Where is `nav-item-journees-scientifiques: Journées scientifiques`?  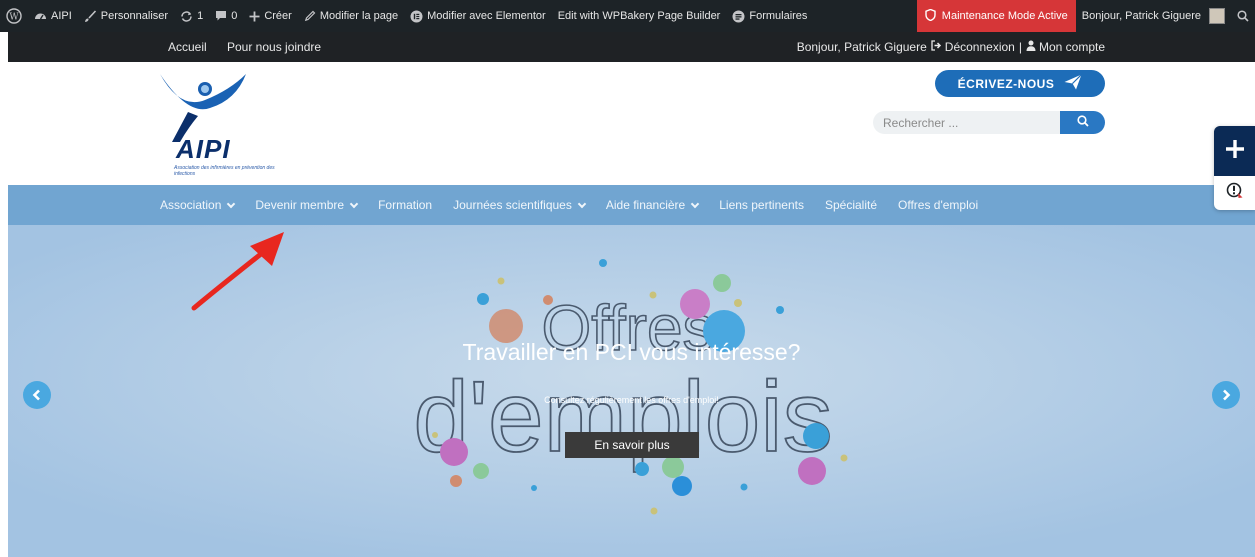
nav-item-journees-scientifiques: Journées scientifiques is located at coordinates (520, 205).